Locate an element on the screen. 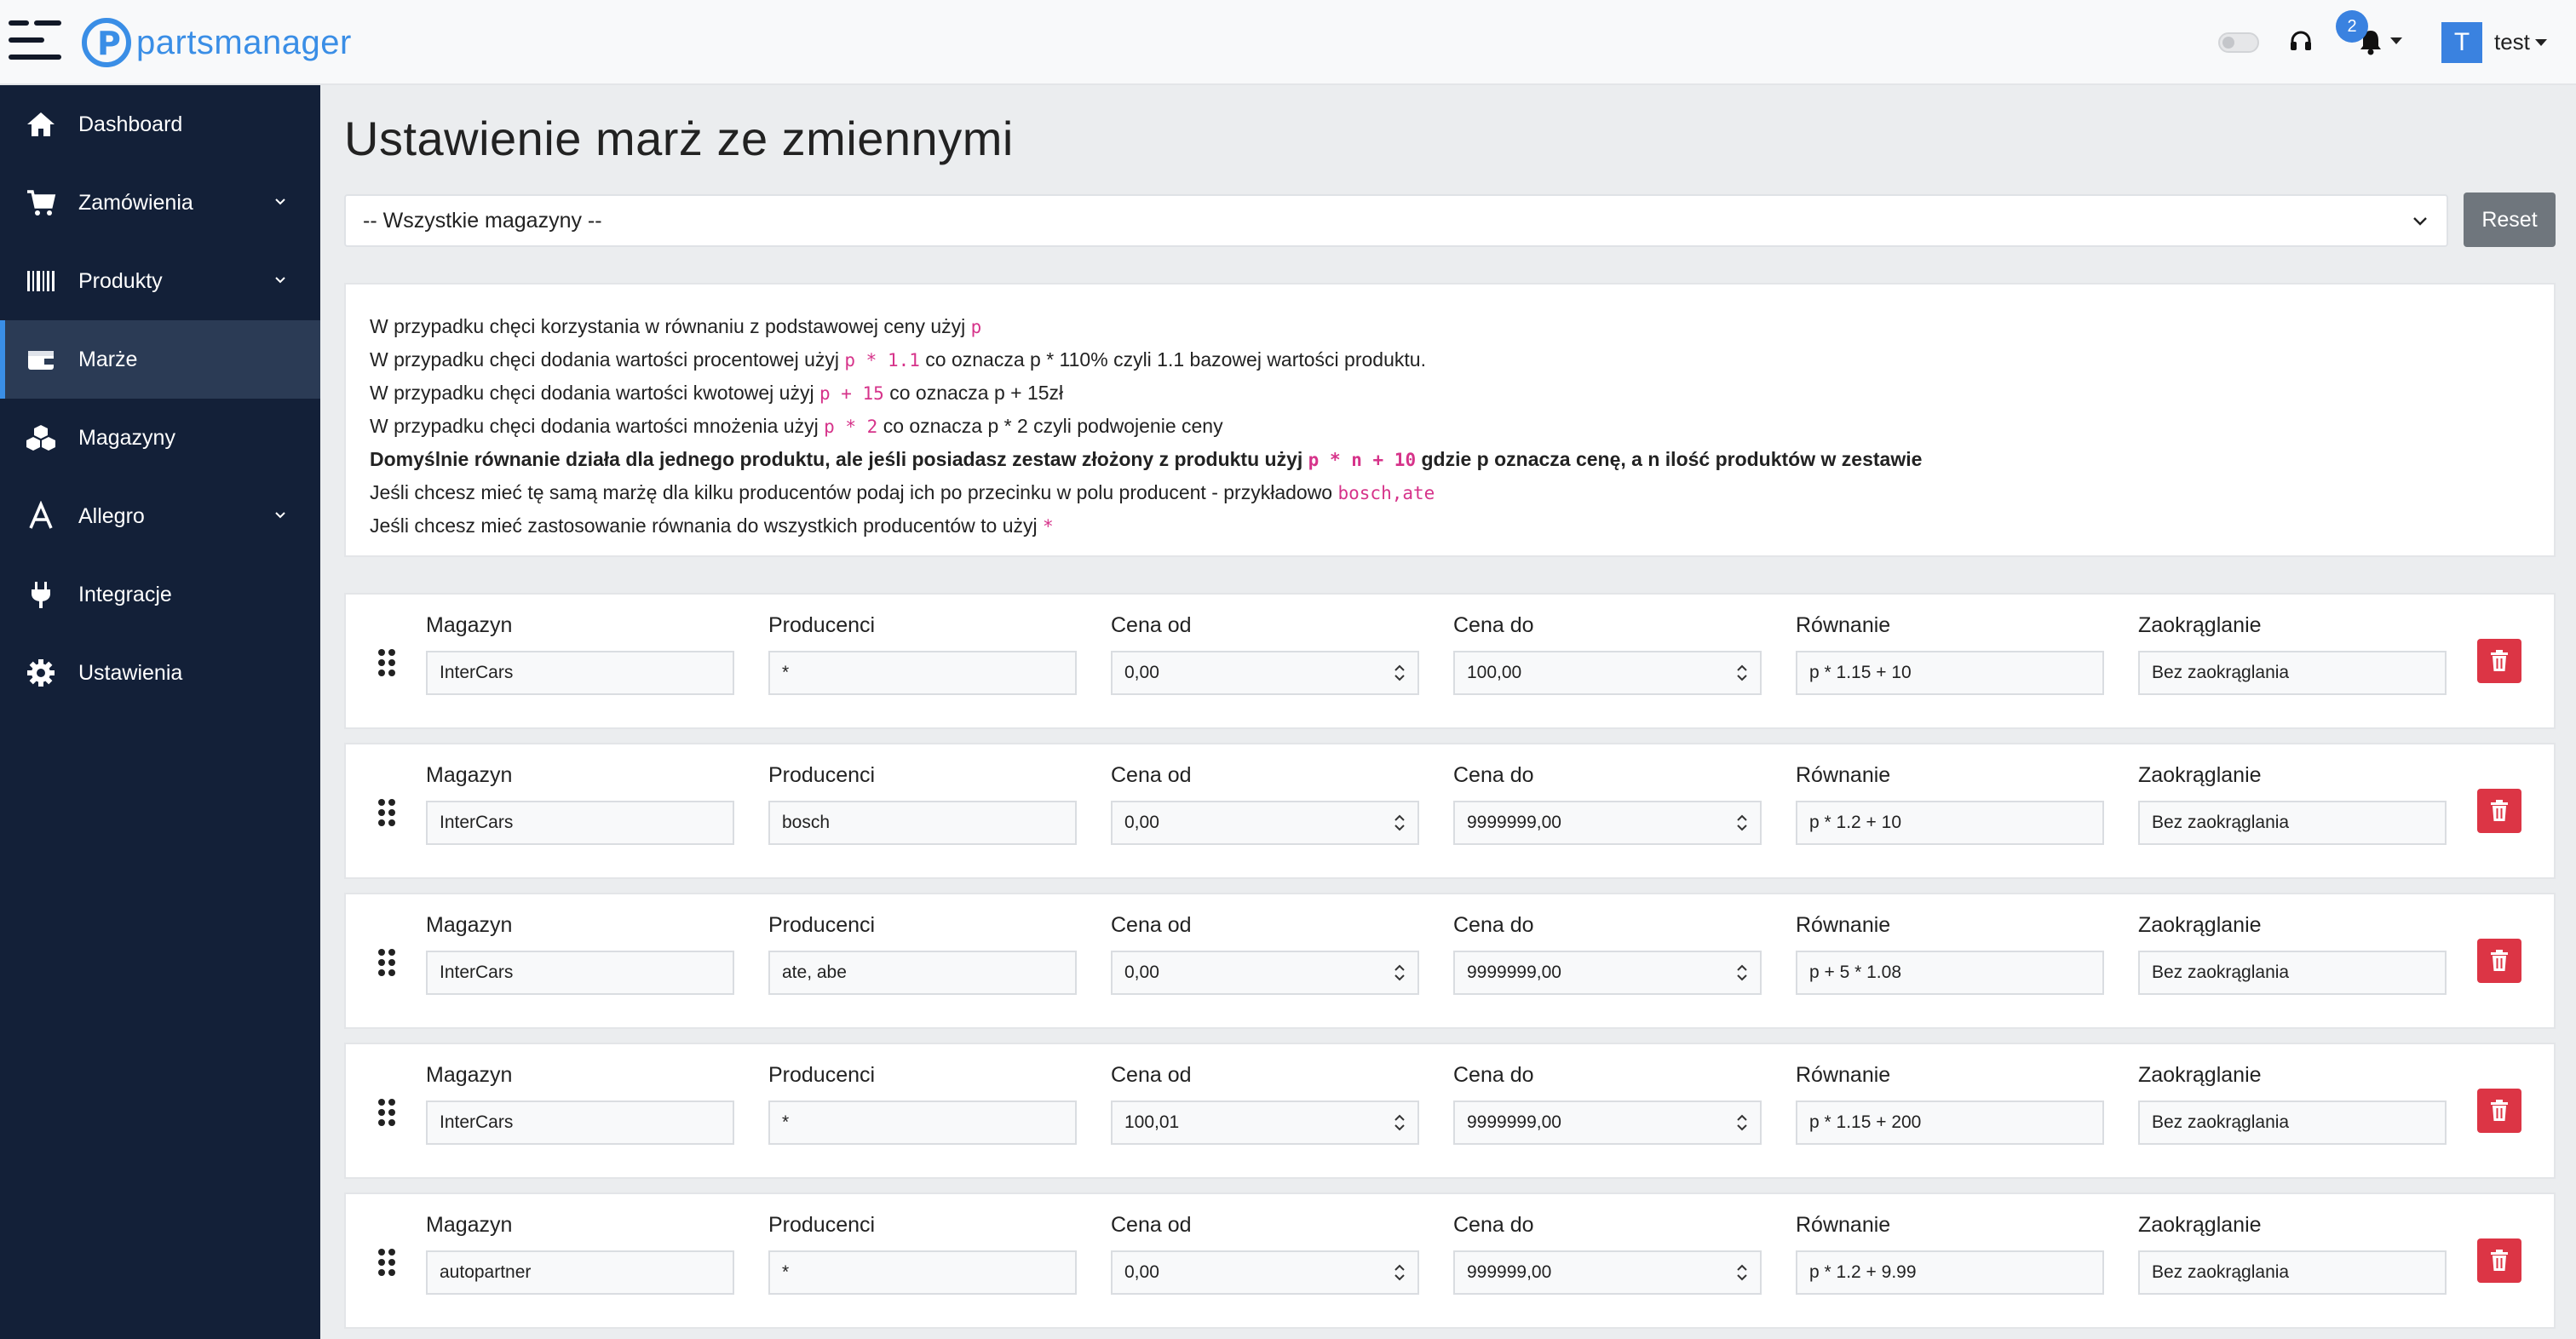 The height and width of the screenshot is (1339, 2576). avatar: T is located at coordinates (2462, 42).